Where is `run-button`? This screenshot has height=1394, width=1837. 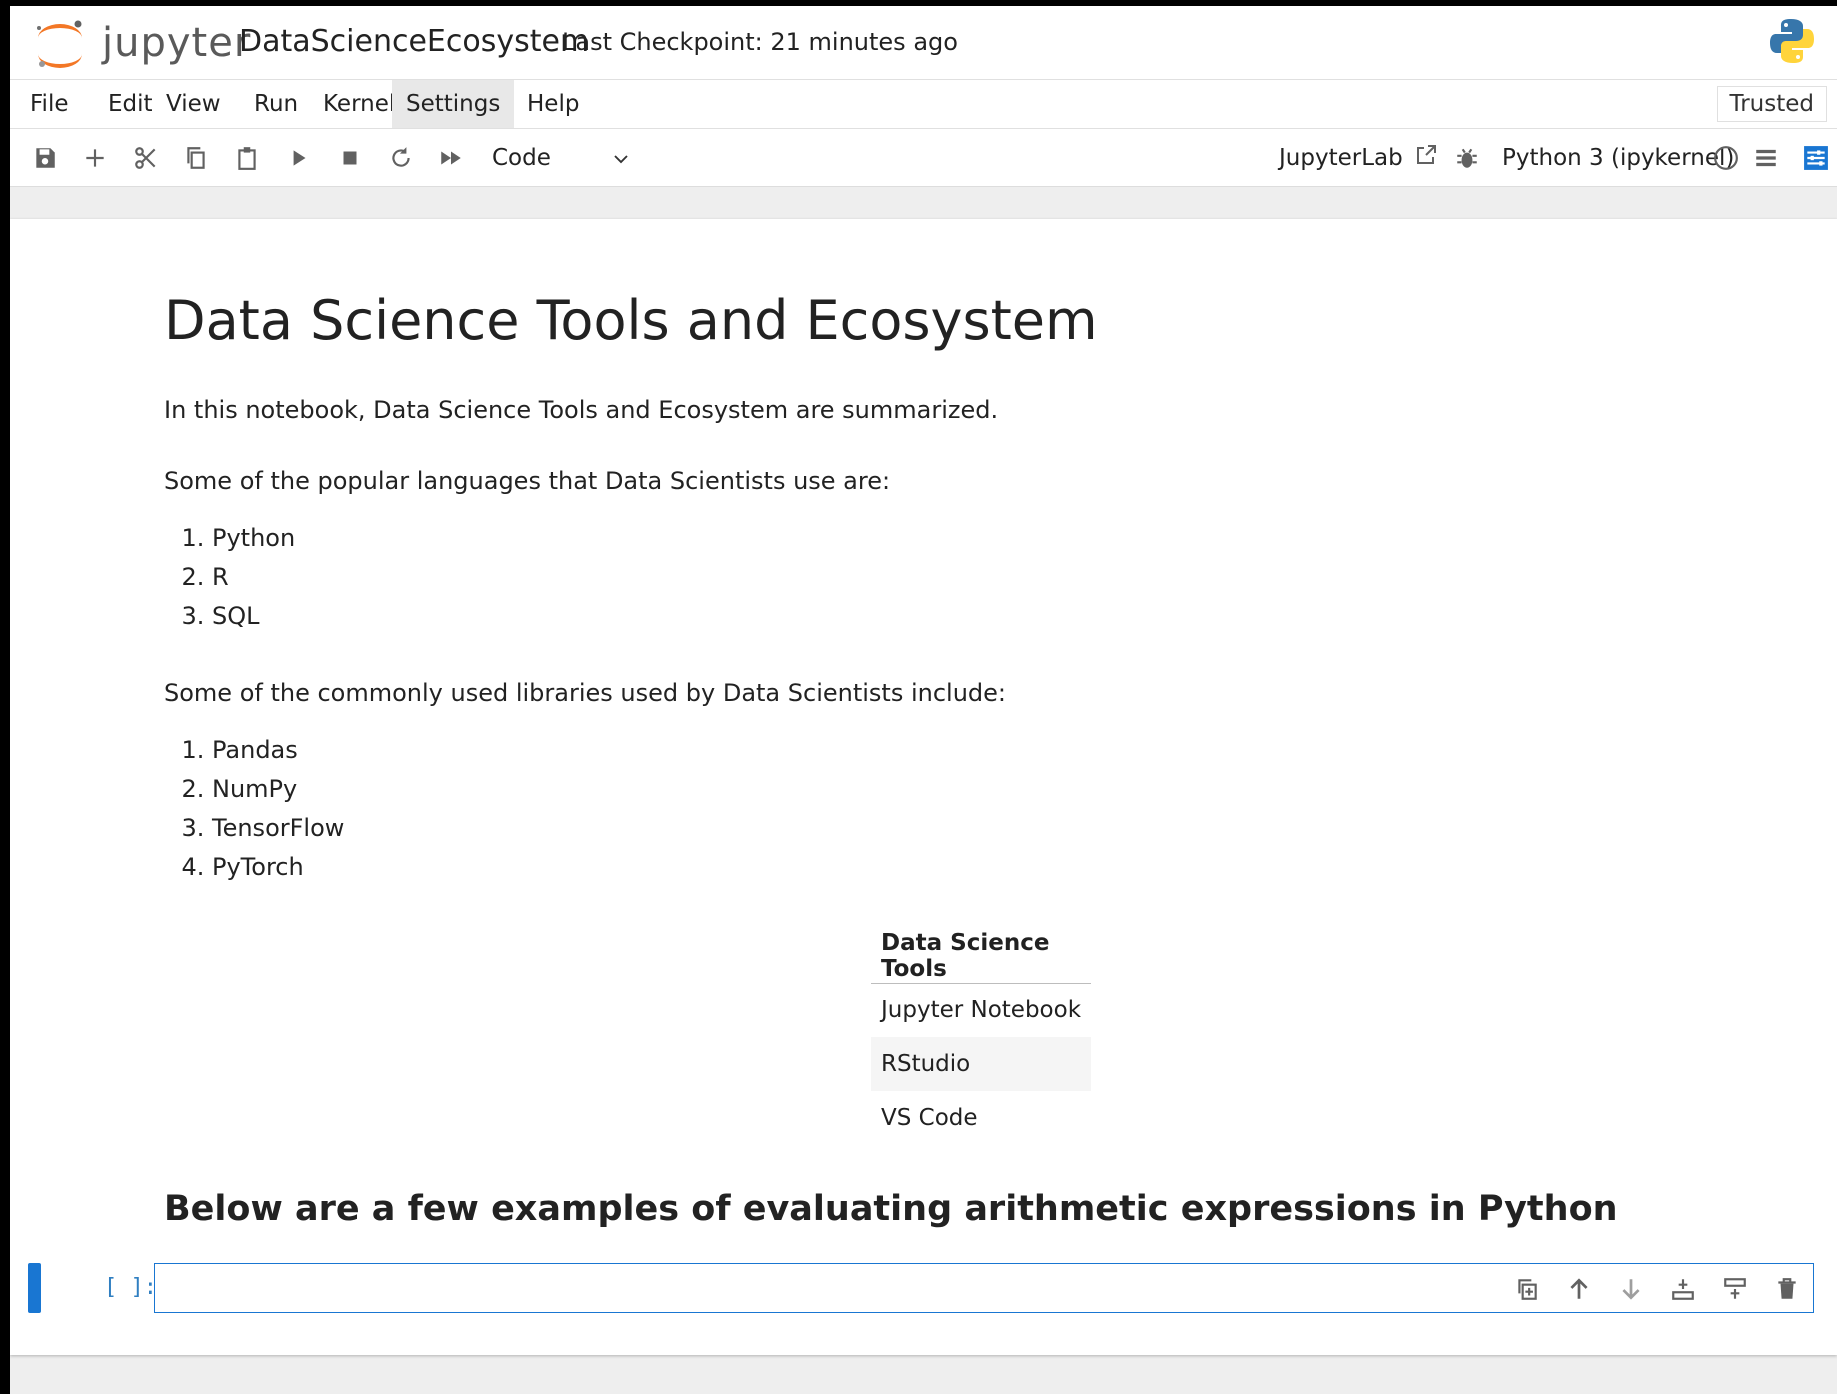
run-button is located at coordinates (299, 158).